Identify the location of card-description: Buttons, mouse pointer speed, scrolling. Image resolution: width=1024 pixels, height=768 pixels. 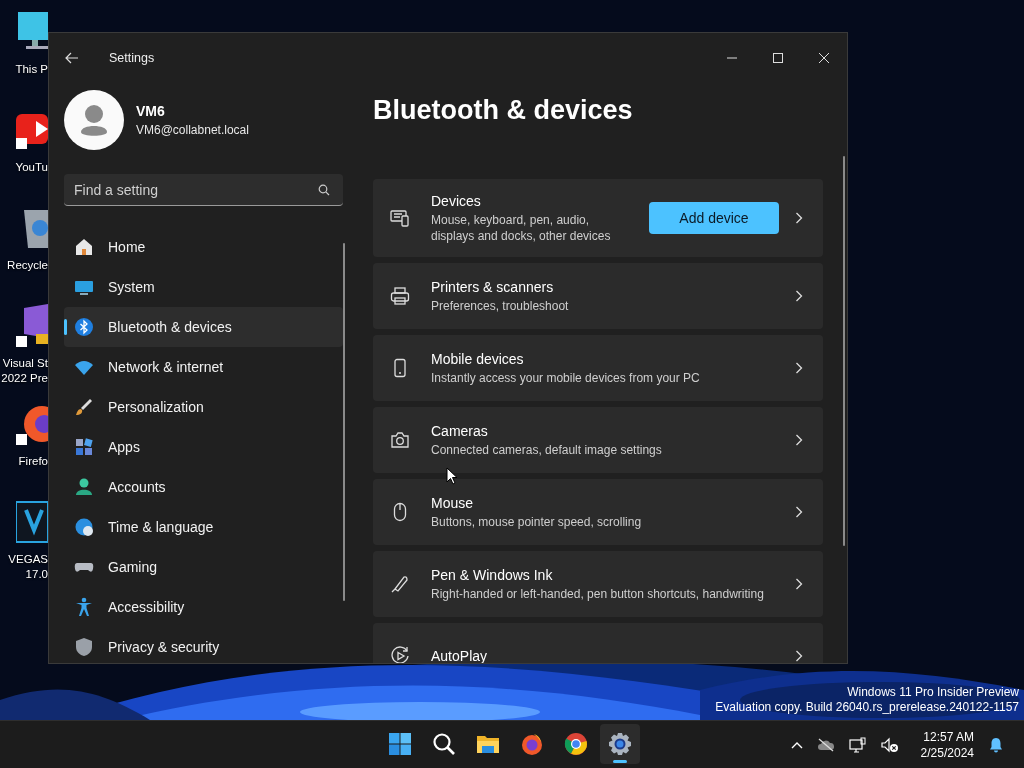
(537, 521).